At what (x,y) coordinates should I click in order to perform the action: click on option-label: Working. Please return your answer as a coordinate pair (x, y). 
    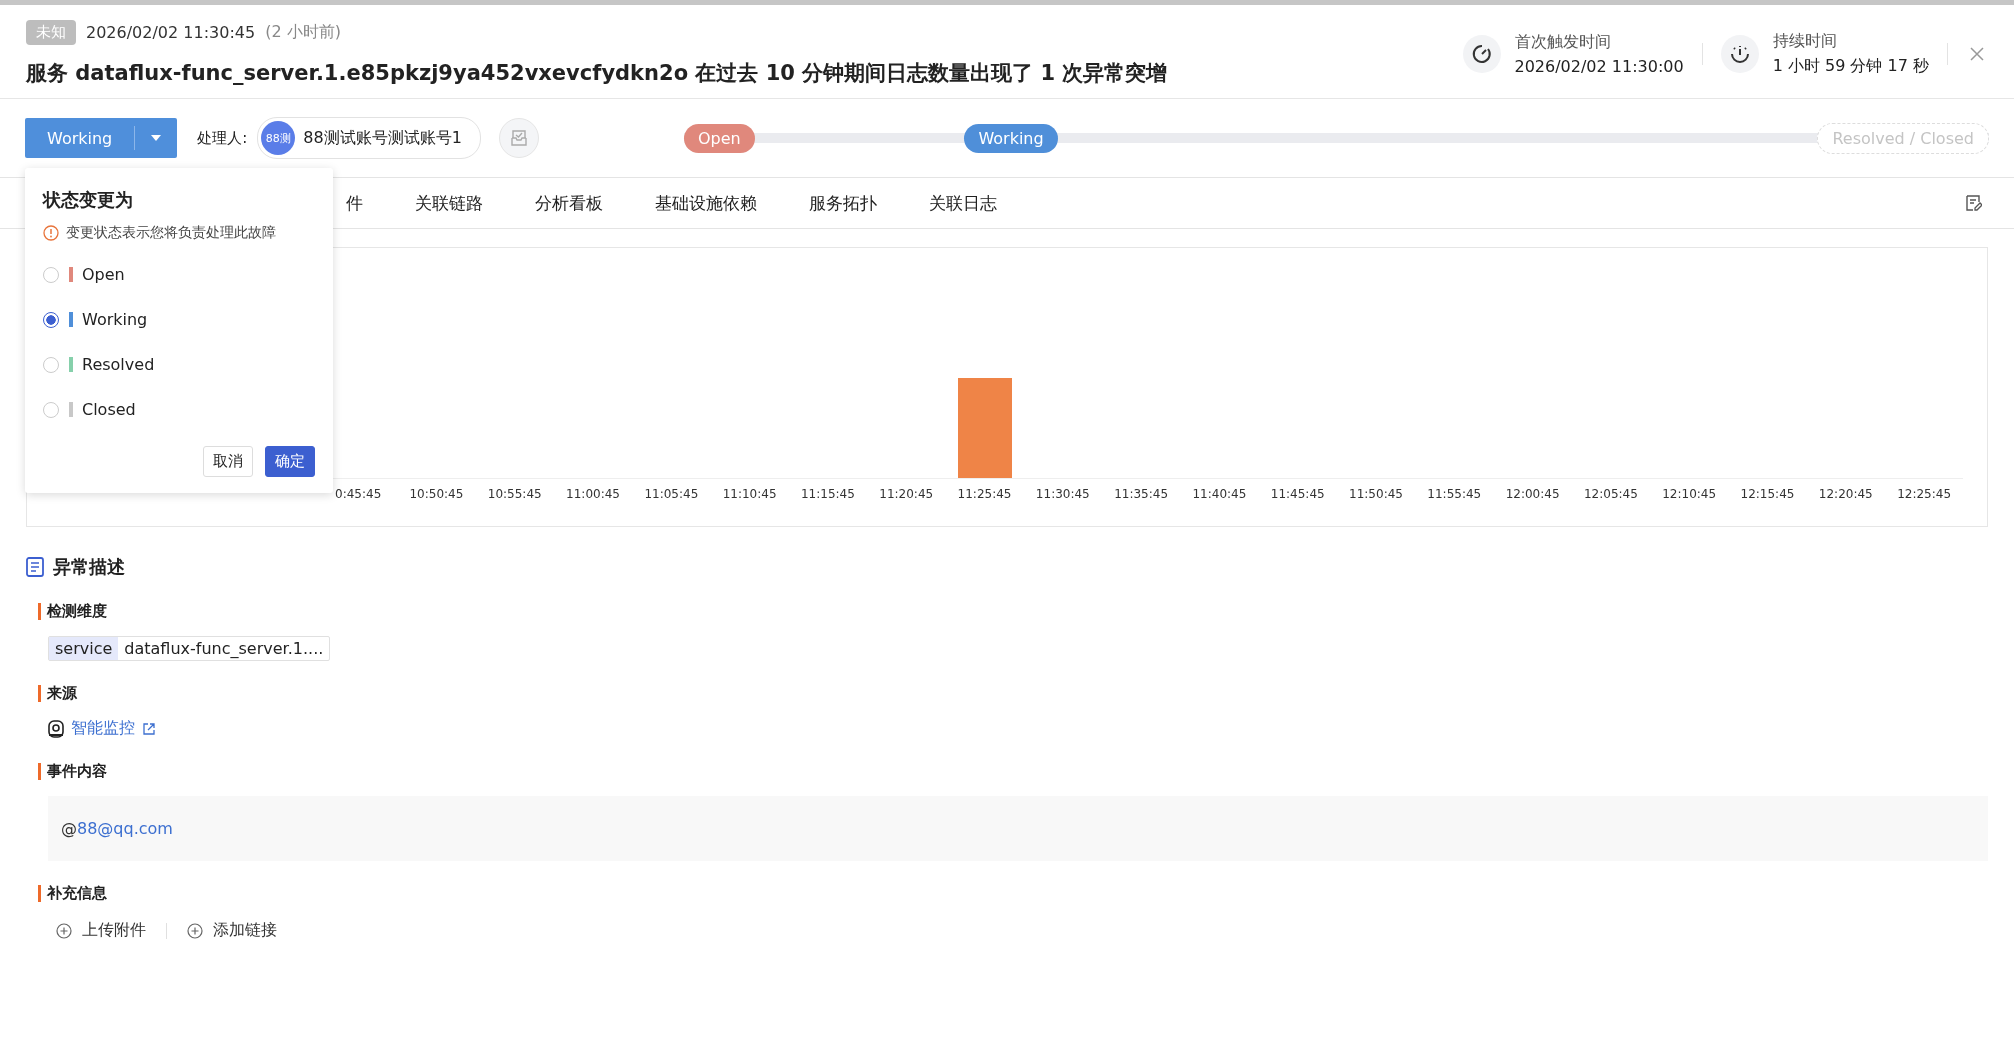
    Looking at the image, I should click on (115, 319).